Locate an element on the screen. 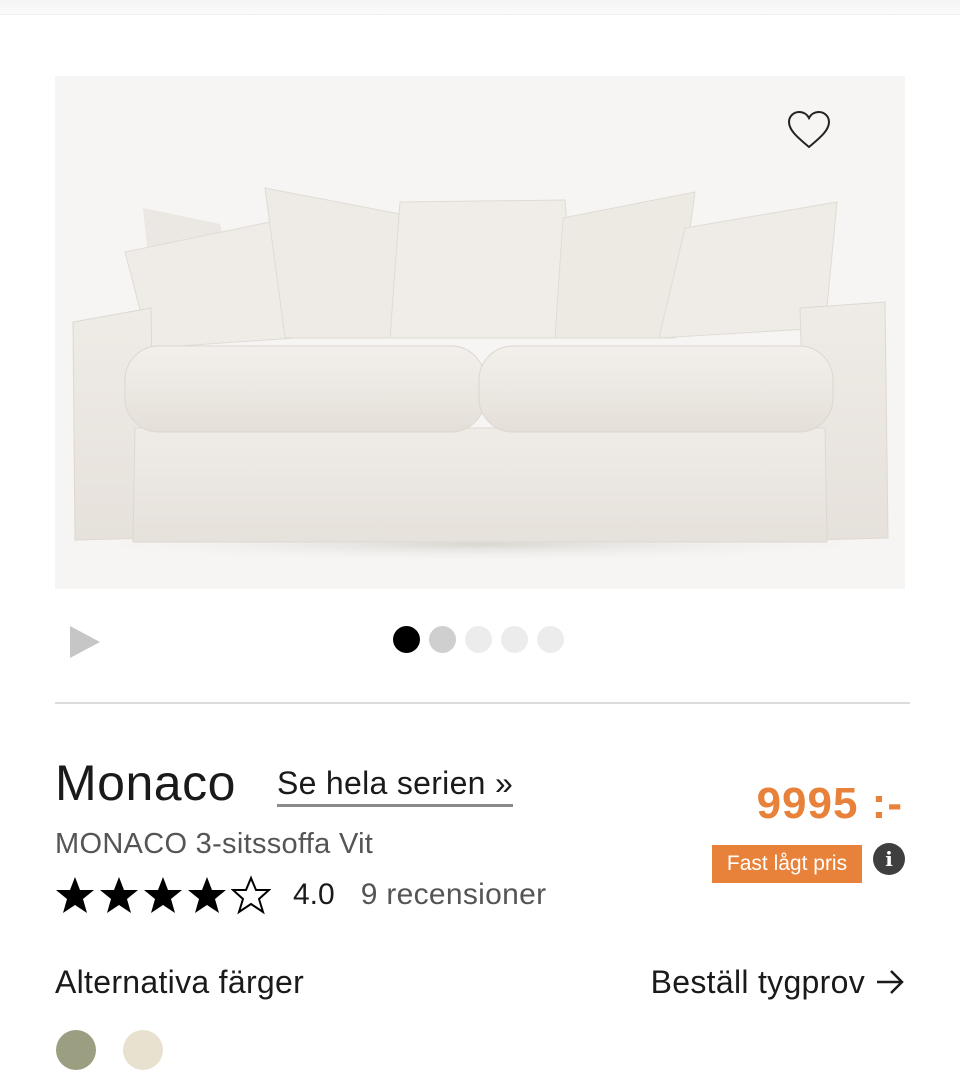  product-subtitle: MONACO 3-sitssoffa Vit is located at coordinates (214, 844).